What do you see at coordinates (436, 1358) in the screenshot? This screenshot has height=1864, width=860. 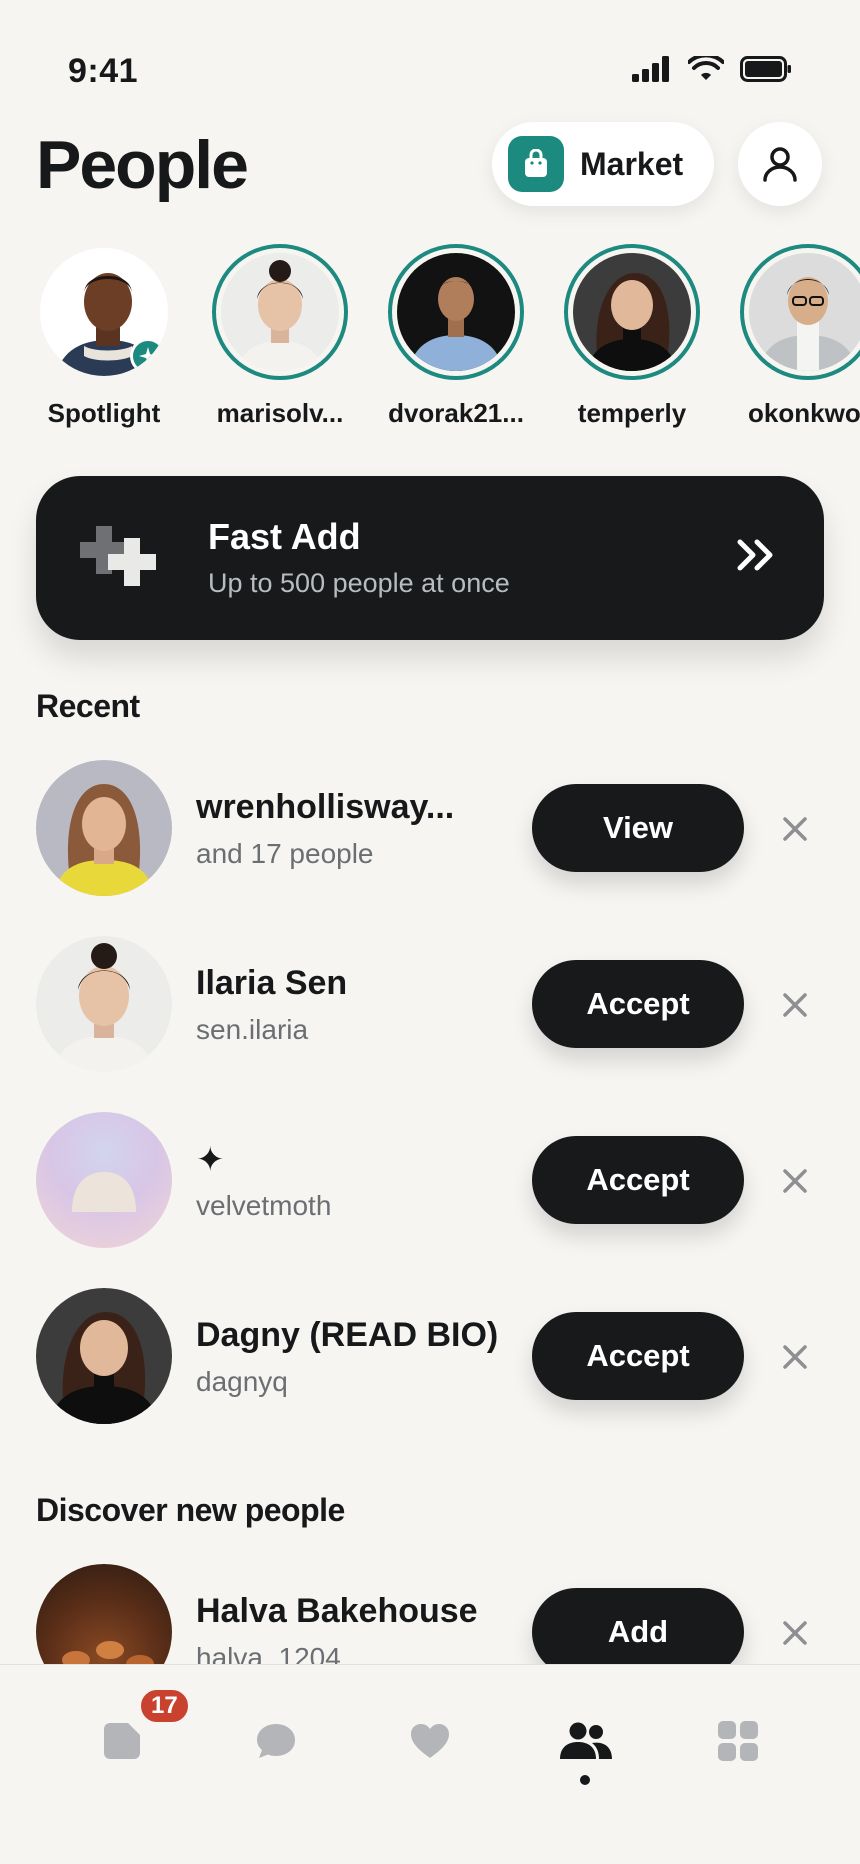 I see `list-item: Dagny (READ BIO) dagnyq Accept` at bounding box center [436, 1358].